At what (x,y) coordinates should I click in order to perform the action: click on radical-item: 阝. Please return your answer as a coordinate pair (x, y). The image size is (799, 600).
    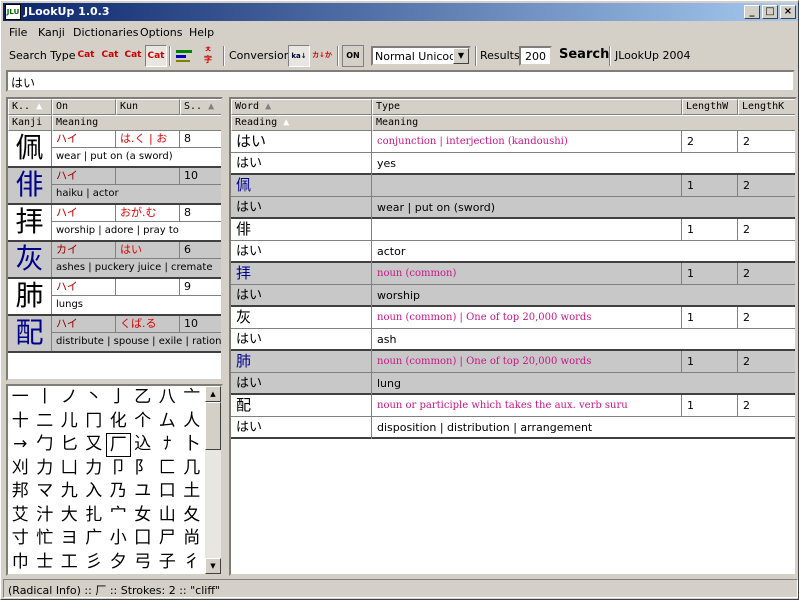
    Looking at the image, I should click on (143, 469).